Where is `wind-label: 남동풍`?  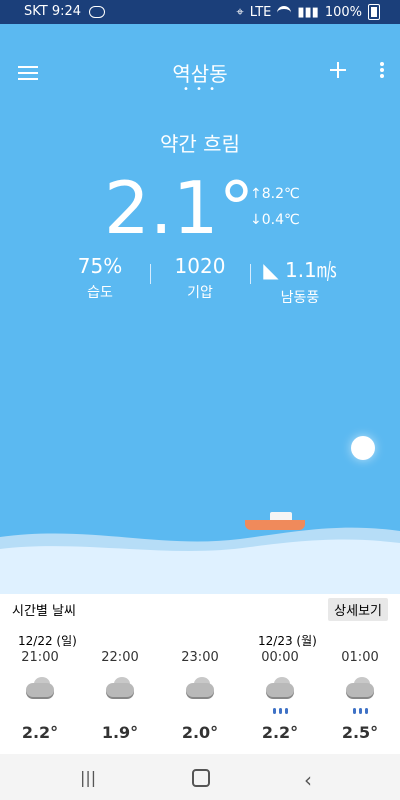 wind-label: 남동풍 is located at coordinates (300, 298).